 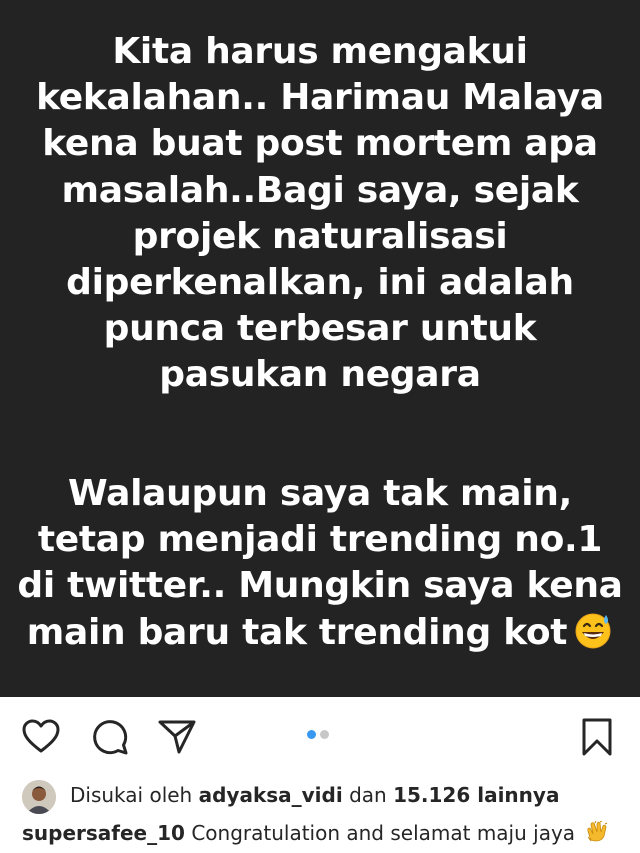 I want to click on liker-avatar-image, so click(x=39, y=797).